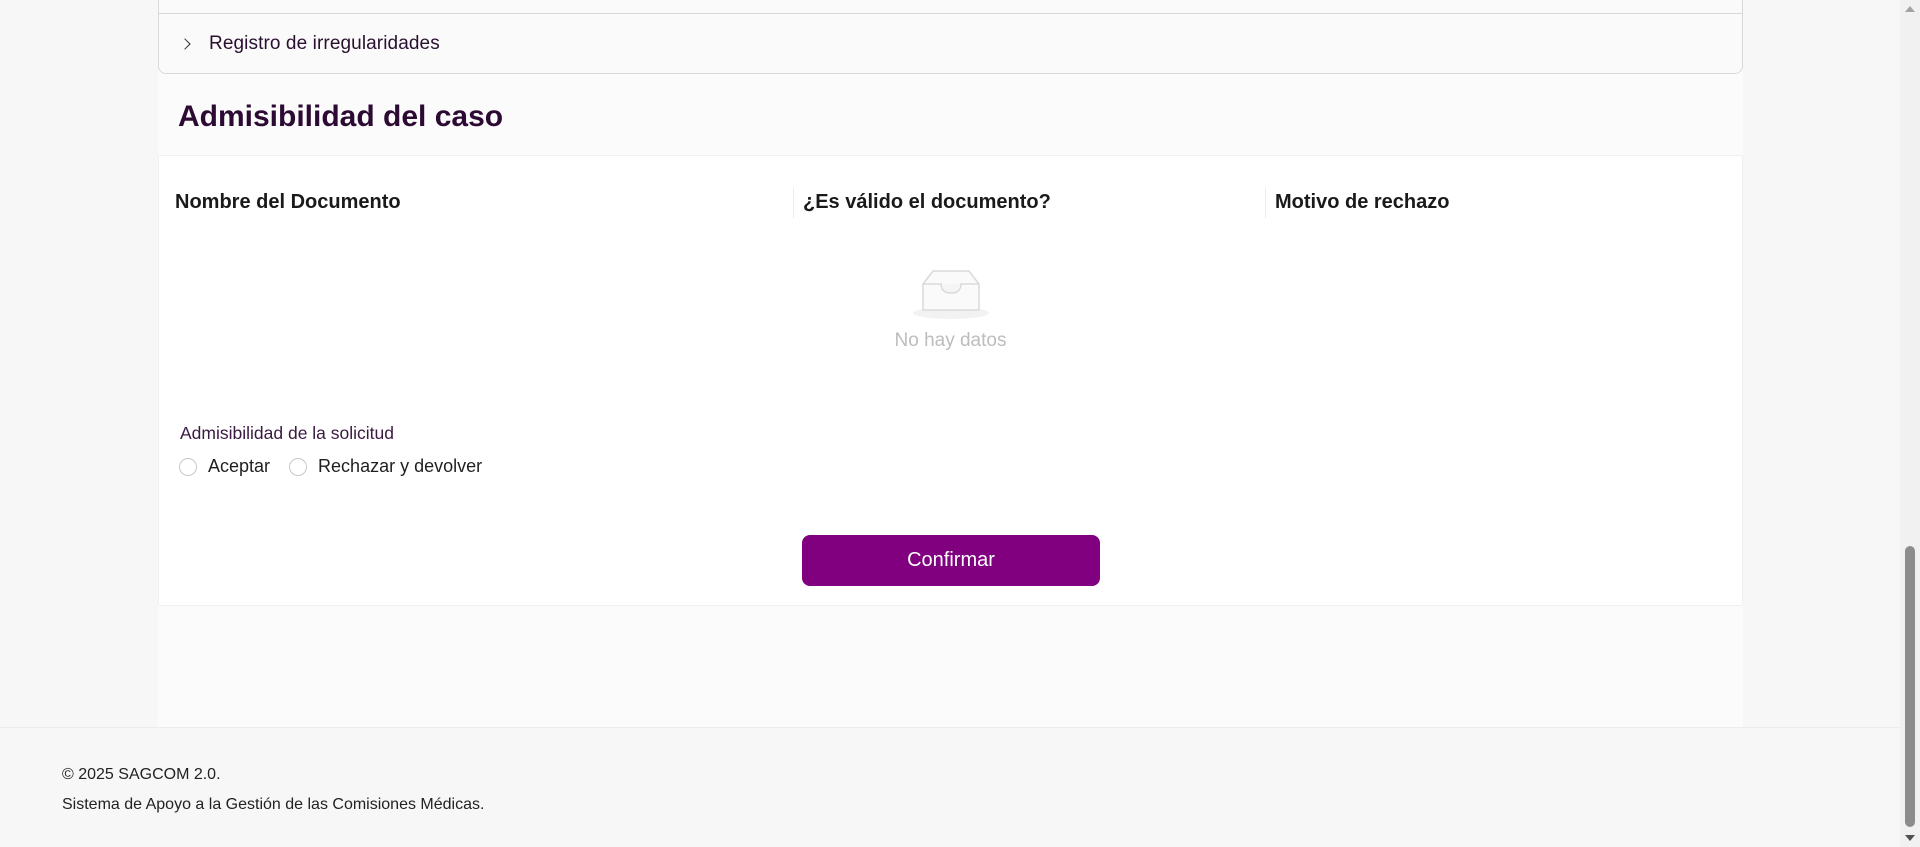 This screenshot has height=847, width=1920. Describe the element at coordinates (341, 116) in the screenshot. I see `section-title: Admisibilidad del caso` at that location.